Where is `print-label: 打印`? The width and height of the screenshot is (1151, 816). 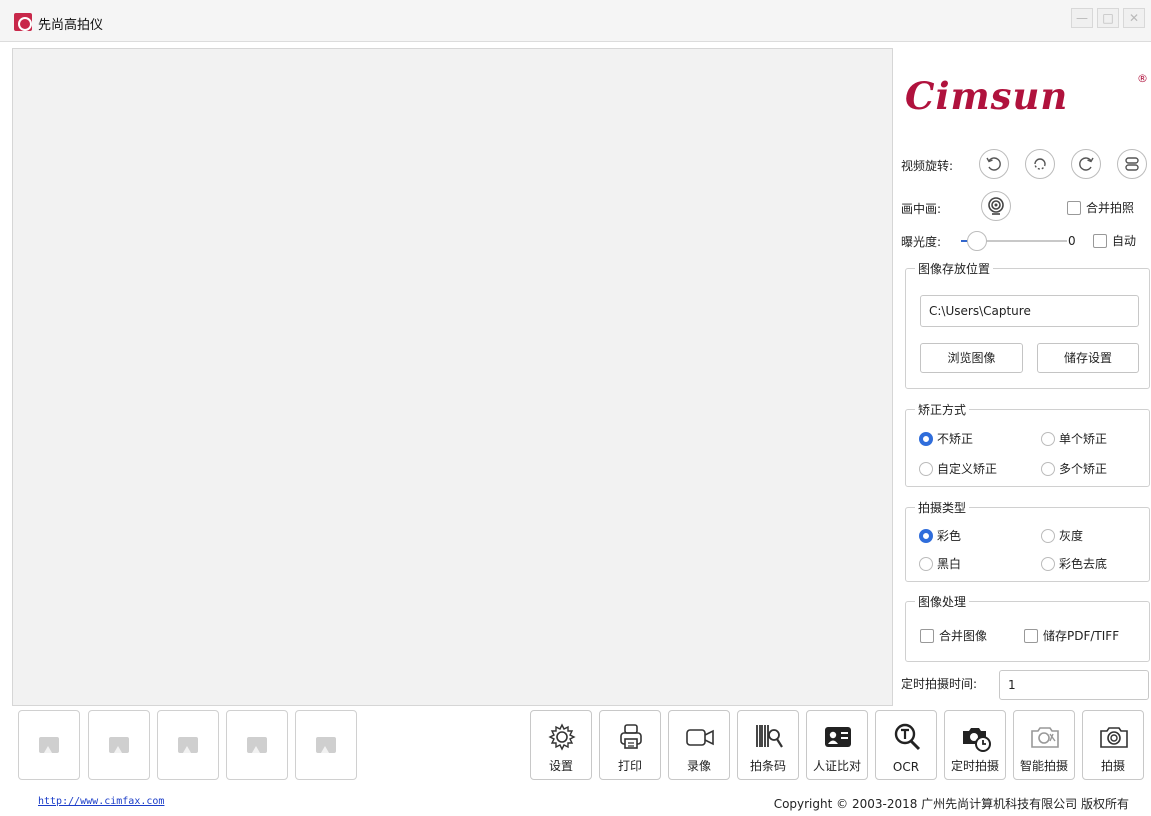
print-label: 打印 is located at coordinates (629, 766).